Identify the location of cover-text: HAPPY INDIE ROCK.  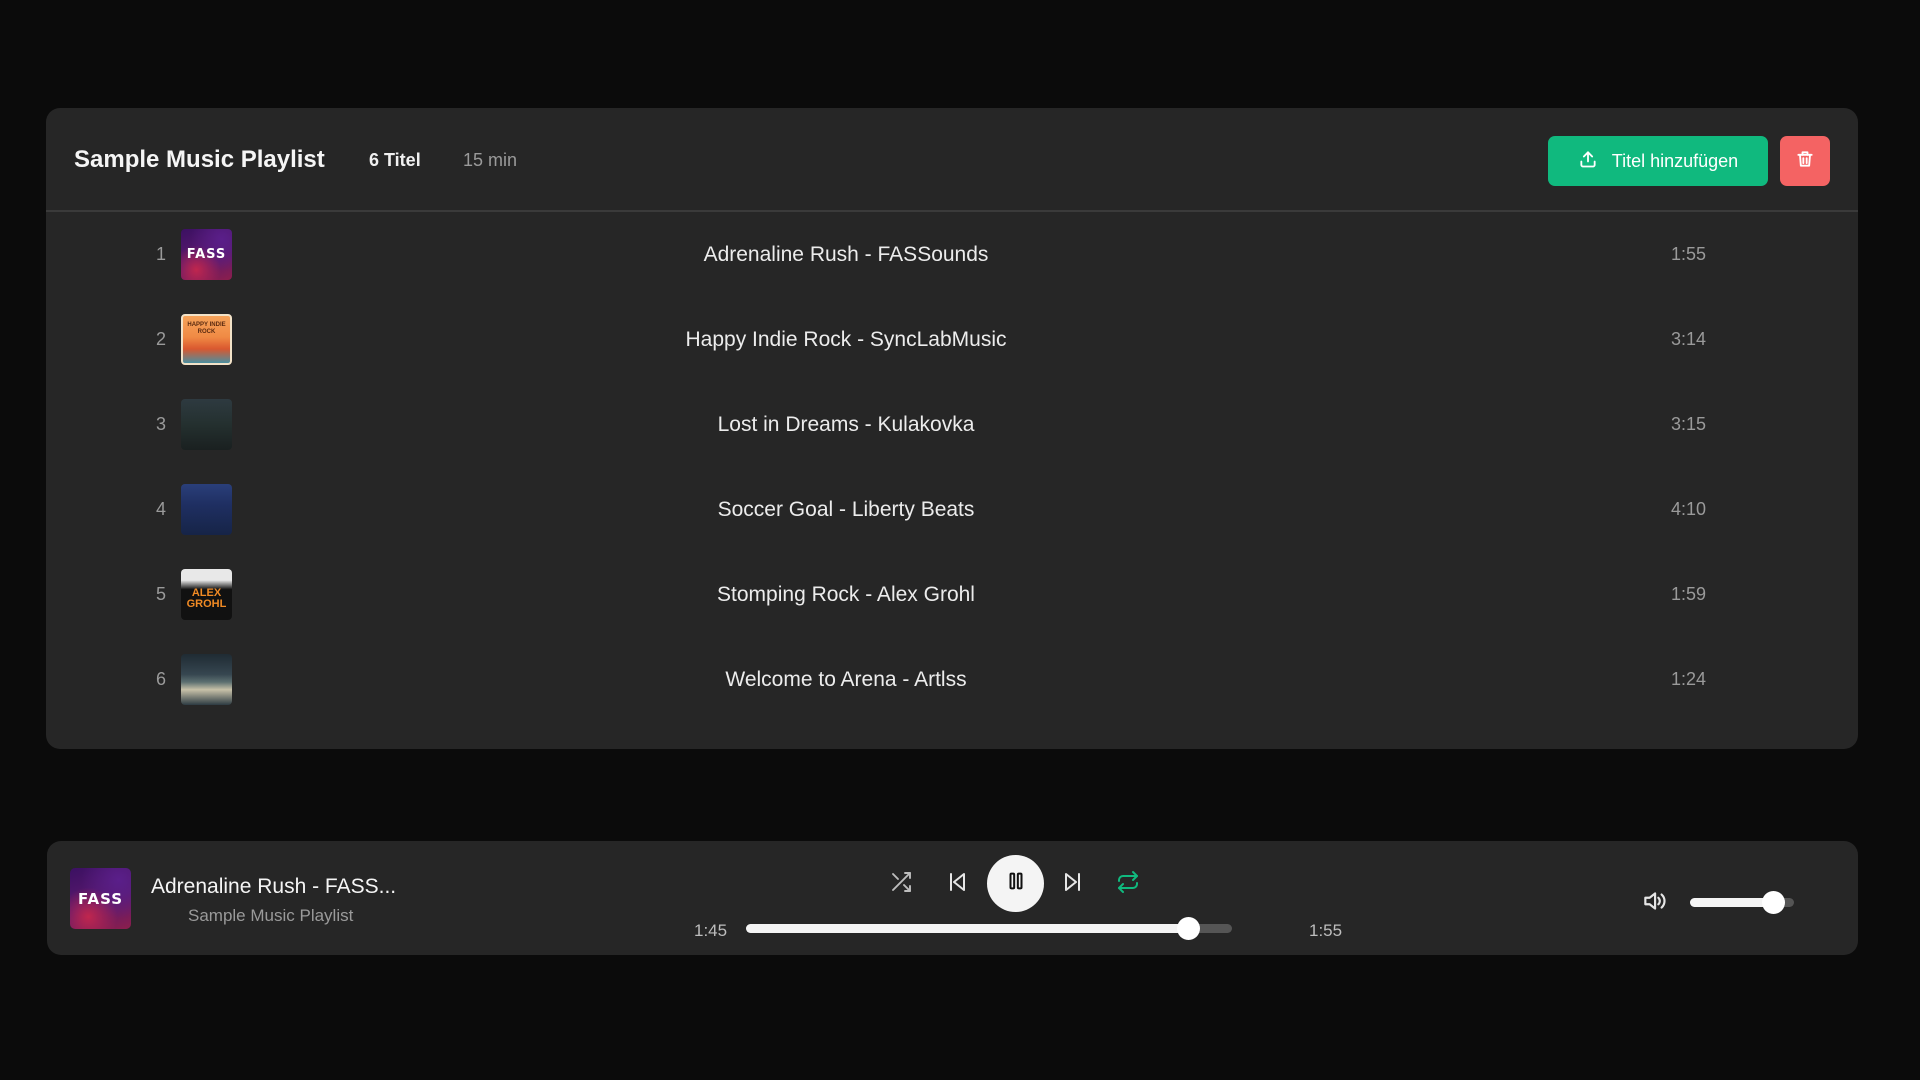
(206, 328).